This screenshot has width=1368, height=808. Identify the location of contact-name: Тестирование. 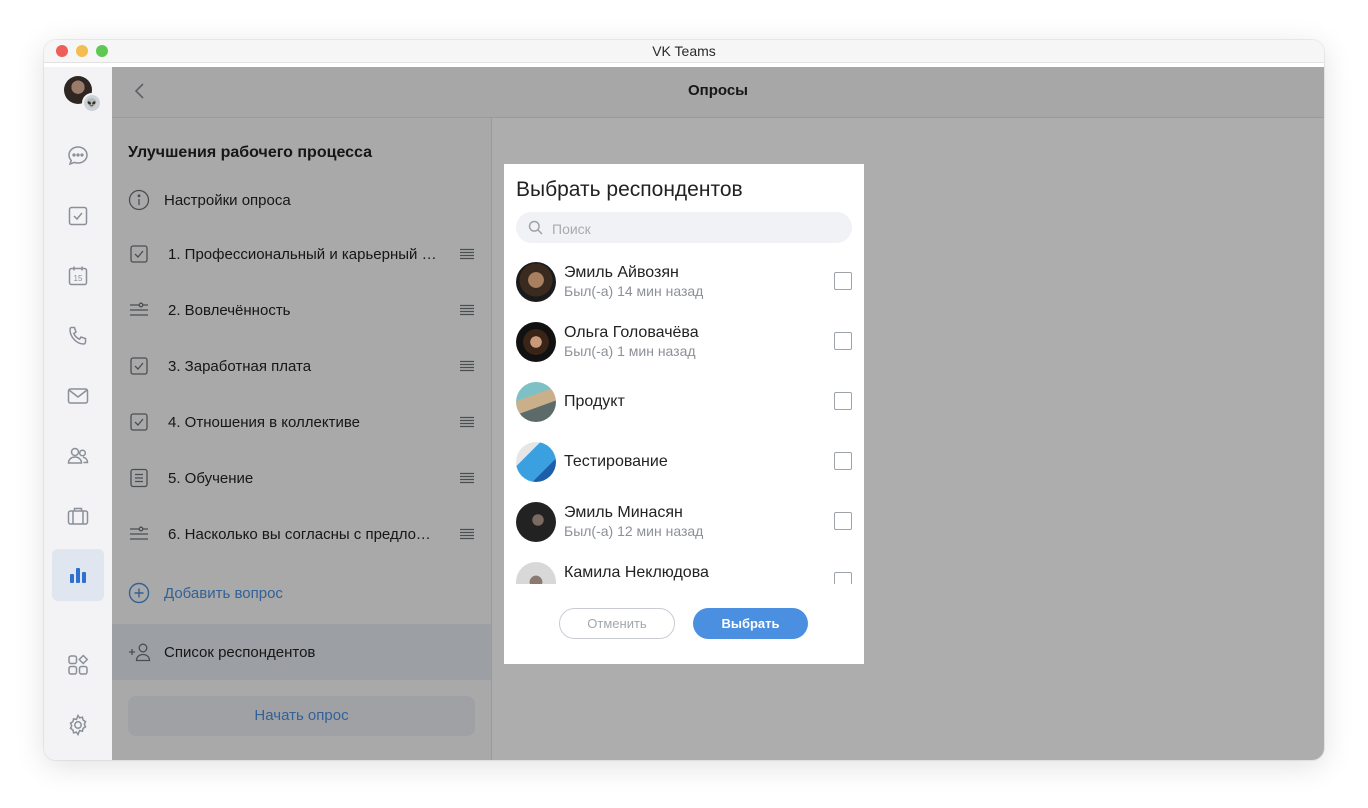
(616, 461).